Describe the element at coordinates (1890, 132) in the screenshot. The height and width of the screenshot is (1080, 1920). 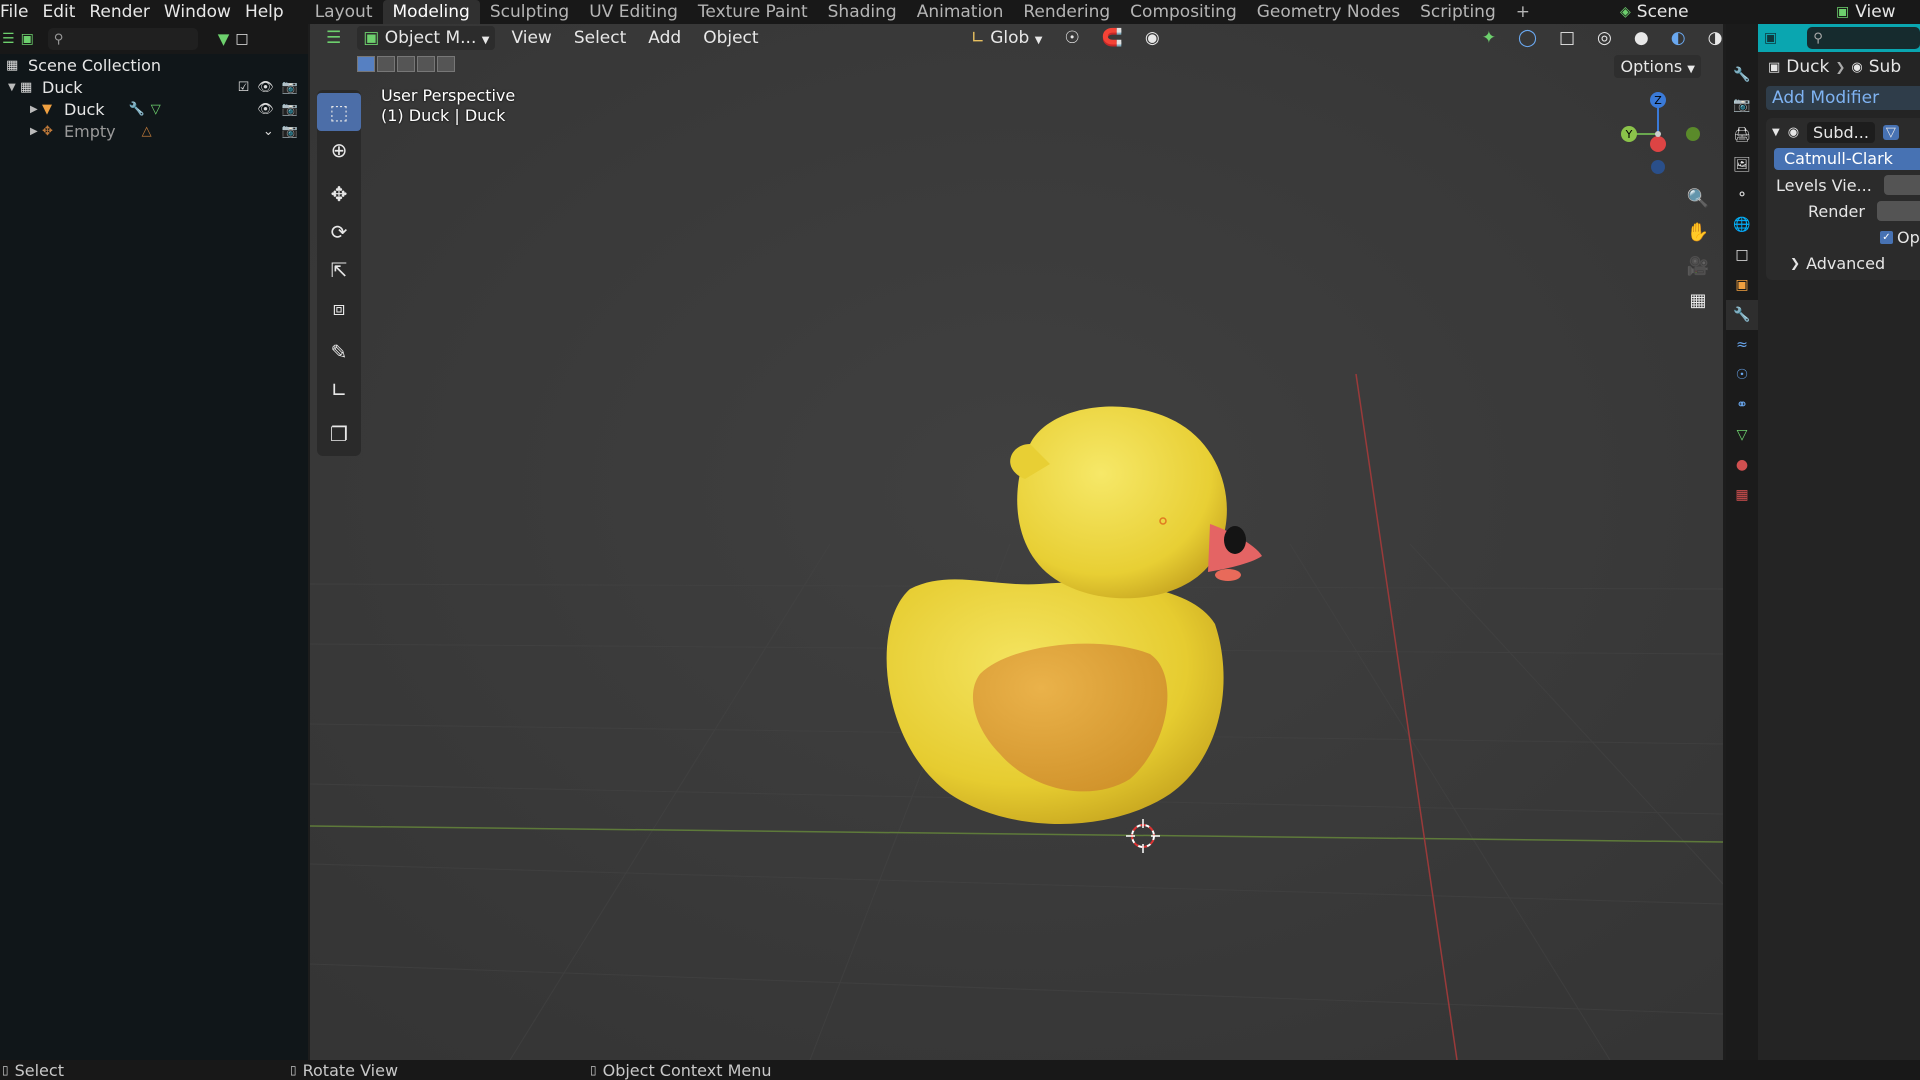
I see `edit-mode-toggle-icon: ▽` at that location.